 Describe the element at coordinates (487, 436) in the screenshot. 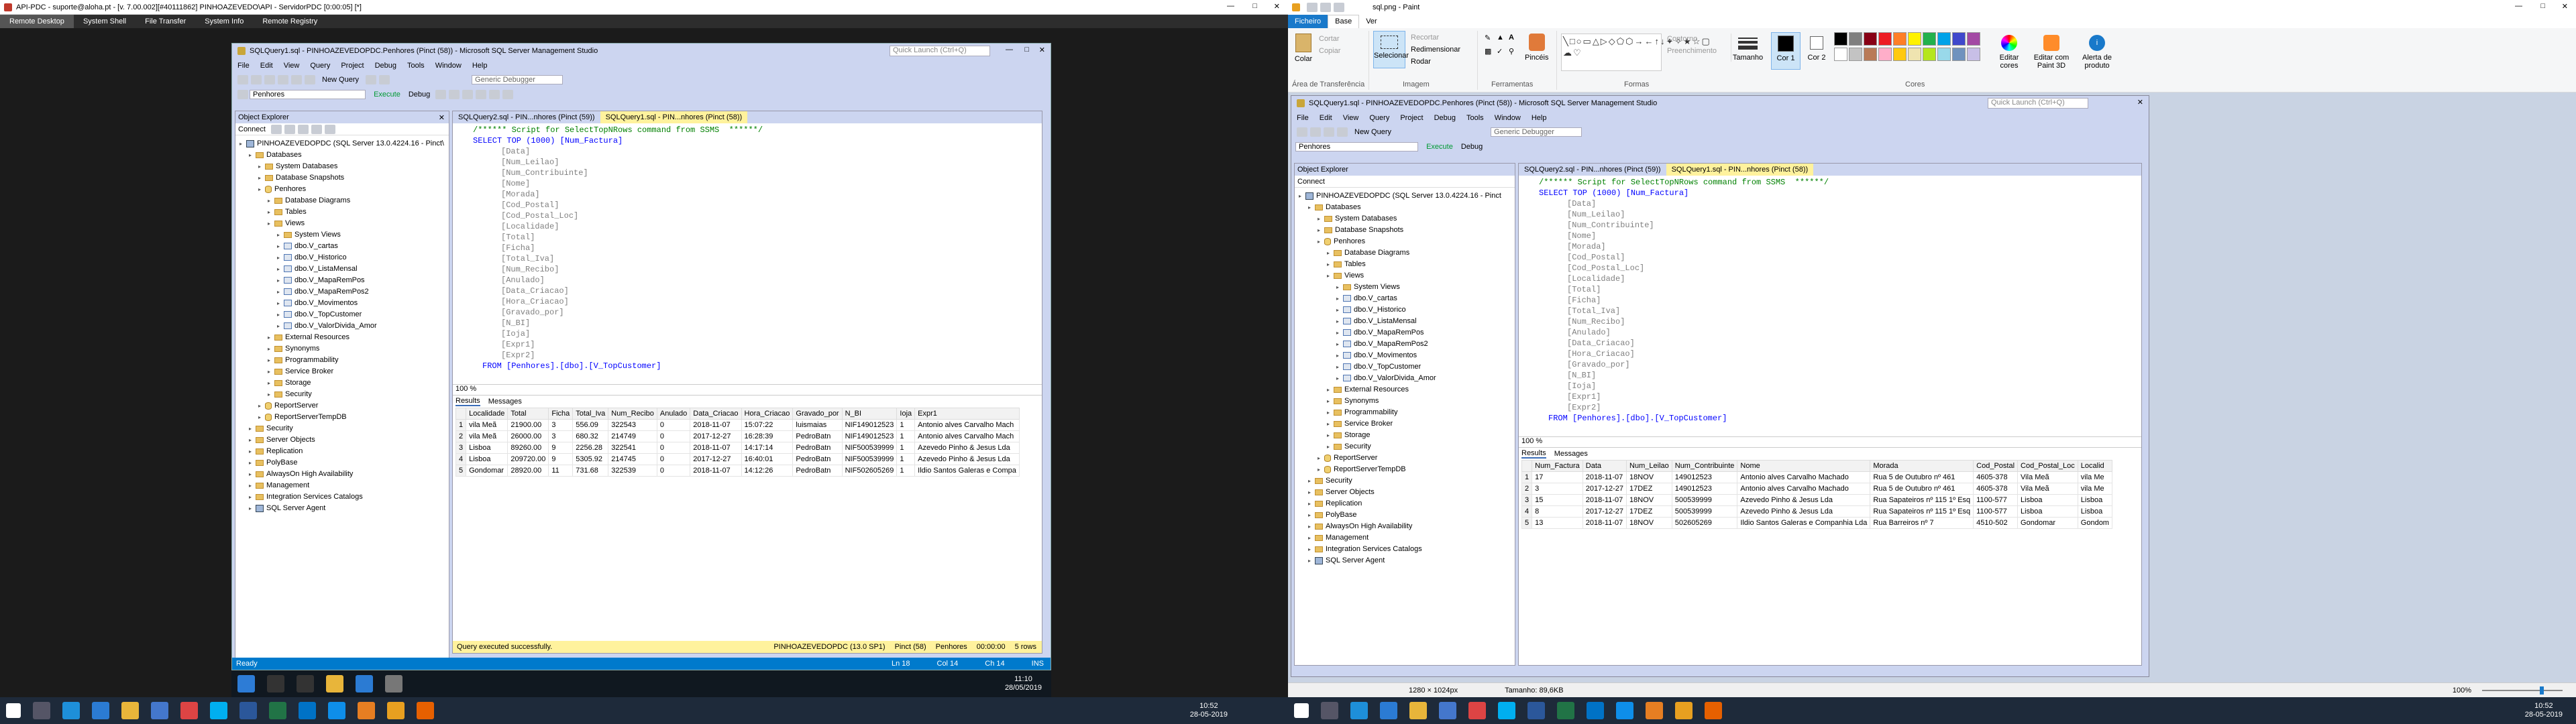

I see `grid-cell: vila Meã` at that location.